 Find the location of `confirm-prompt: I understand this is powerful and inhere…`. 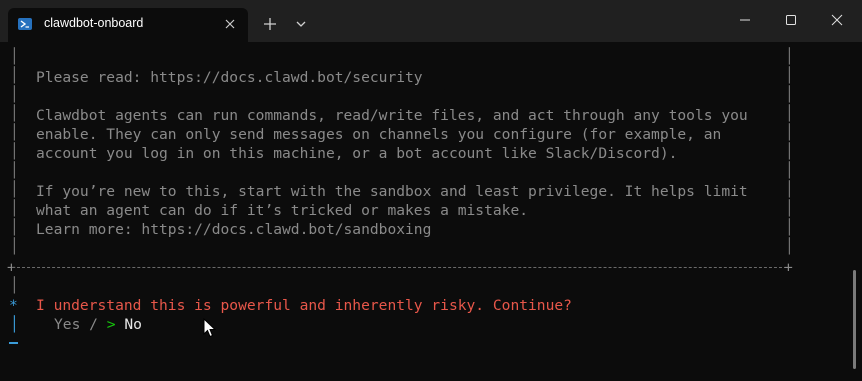

confirm-prompt: I understand this is powerful and inhere… is located at coordinates (304, 305).